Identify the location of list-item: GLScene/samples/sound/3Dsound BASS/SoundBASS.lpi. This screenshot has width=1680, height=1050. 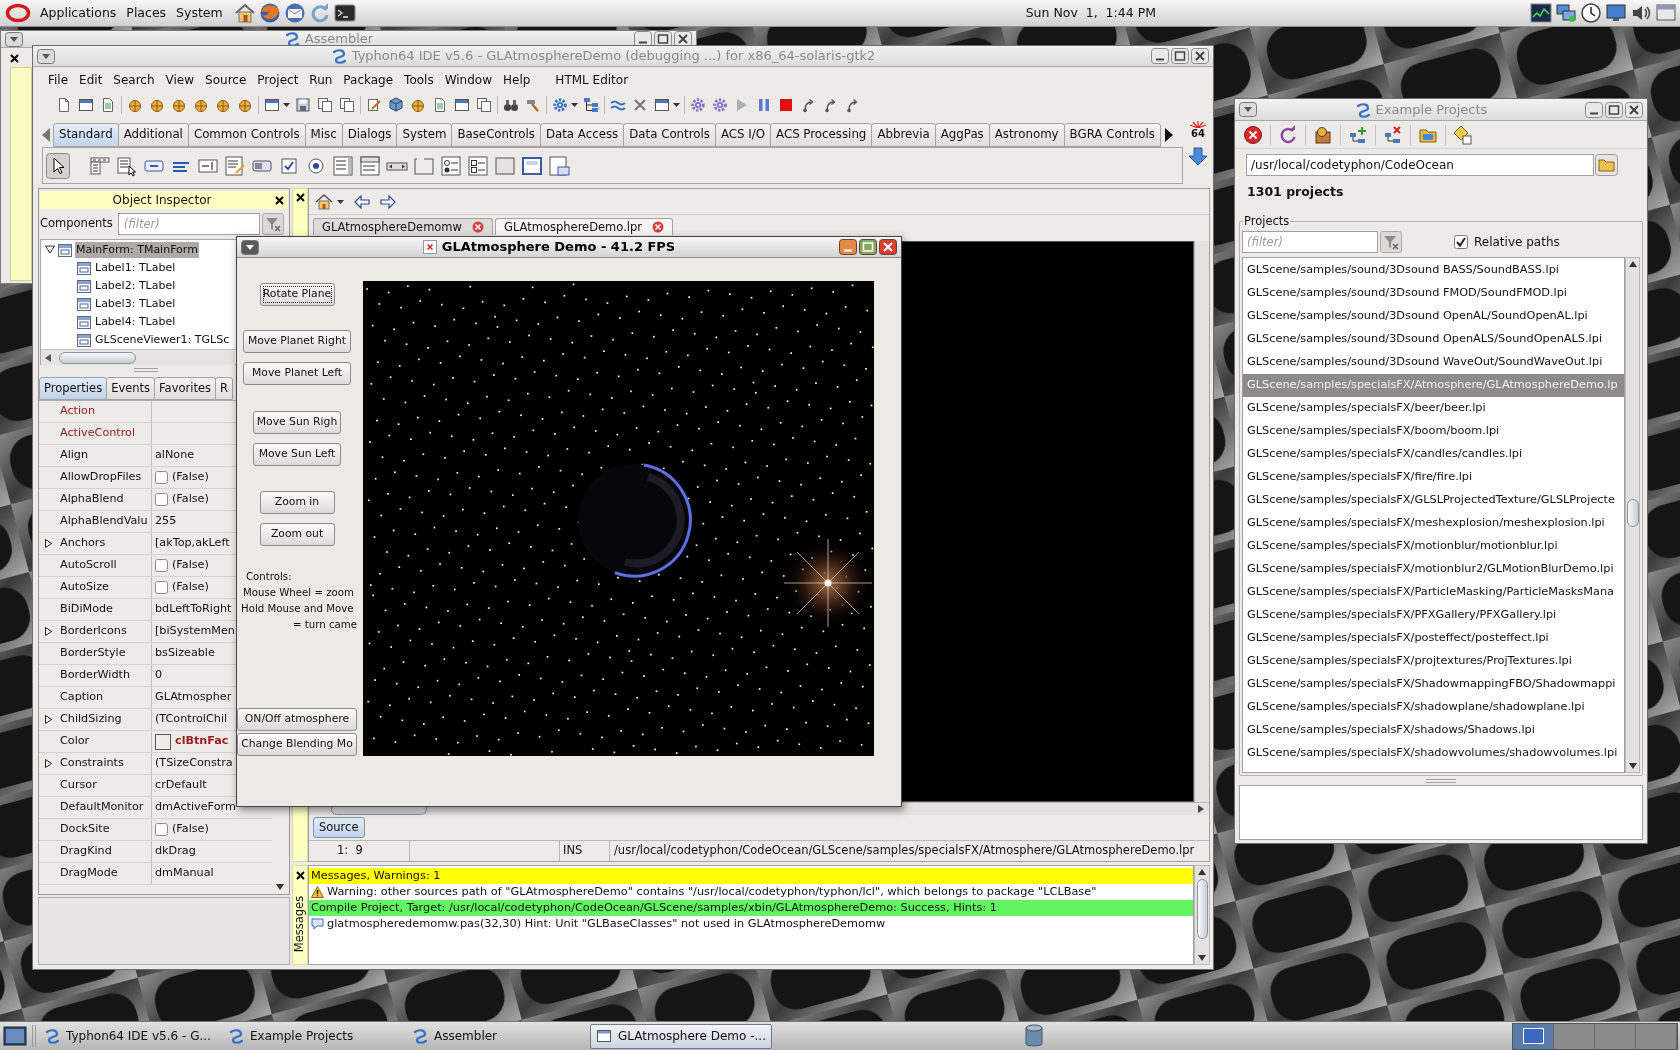
(1433, 270).